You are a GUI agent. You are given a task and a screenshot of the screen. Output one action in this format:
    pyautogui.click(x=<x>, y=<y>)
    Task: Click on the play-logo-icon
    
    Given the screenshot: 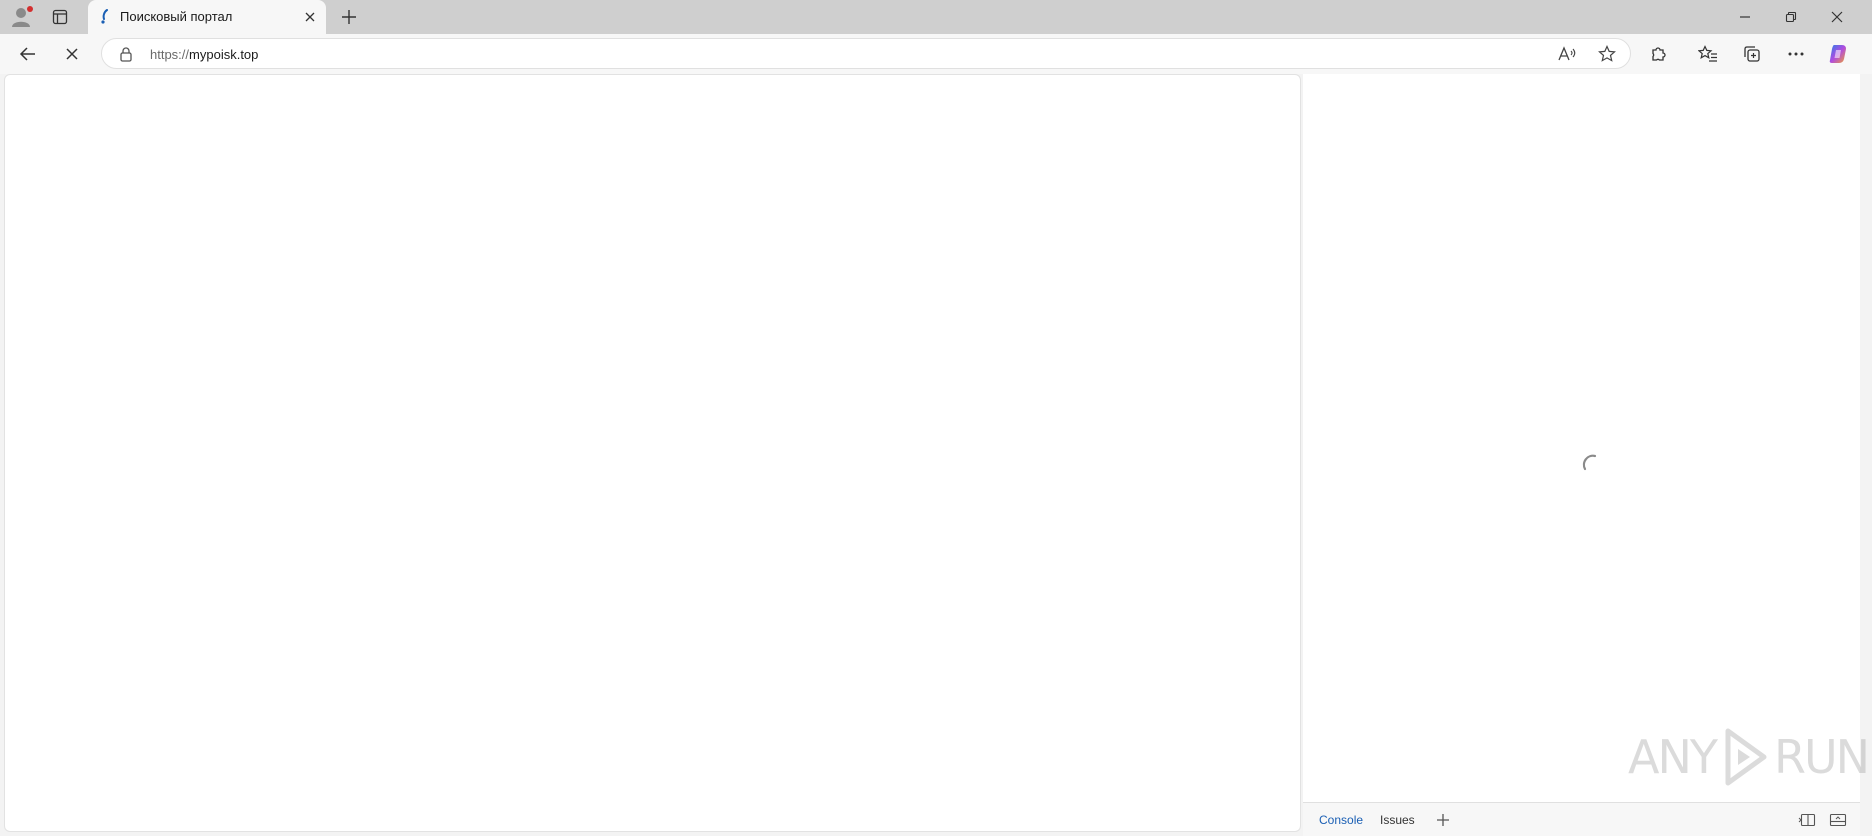 What is the action you would take?
    pyautogui.click(x=1746, y=757)
    